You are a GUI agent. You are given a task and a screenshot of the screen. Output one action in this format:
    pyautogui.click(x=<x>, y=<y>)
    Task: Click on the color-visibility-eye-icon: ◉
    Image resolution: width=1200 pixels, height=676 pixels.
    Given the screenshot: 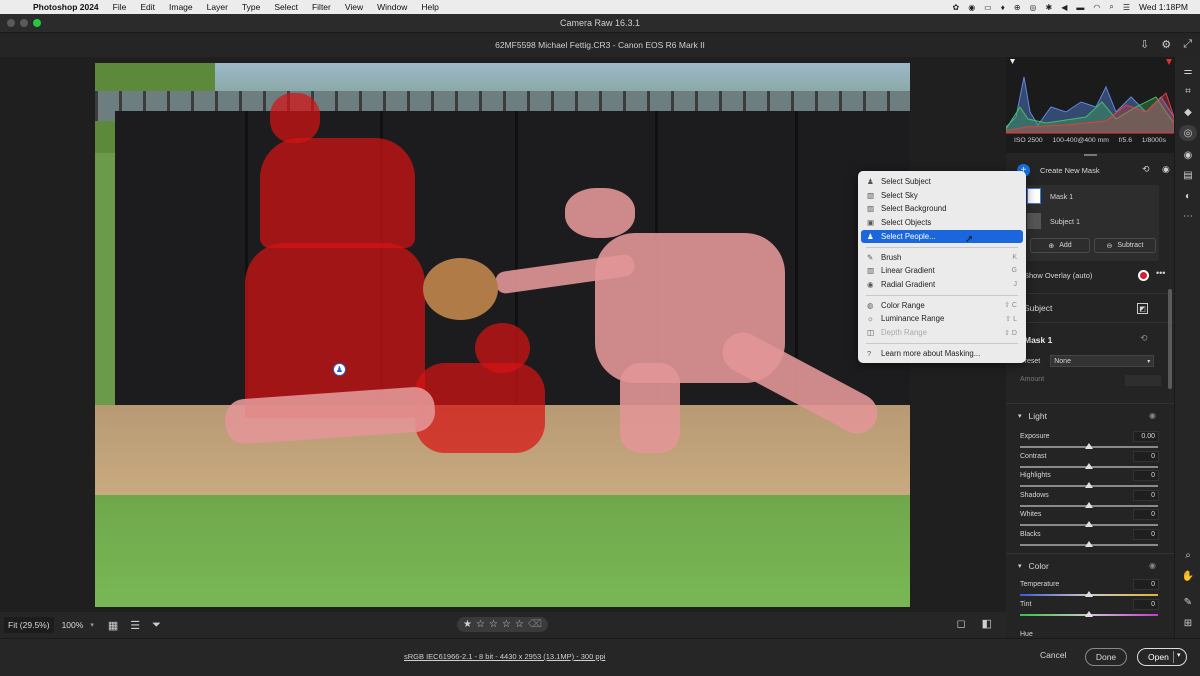 What is the action you would take?
    pyautogui.click(x=1152, y=565)
    